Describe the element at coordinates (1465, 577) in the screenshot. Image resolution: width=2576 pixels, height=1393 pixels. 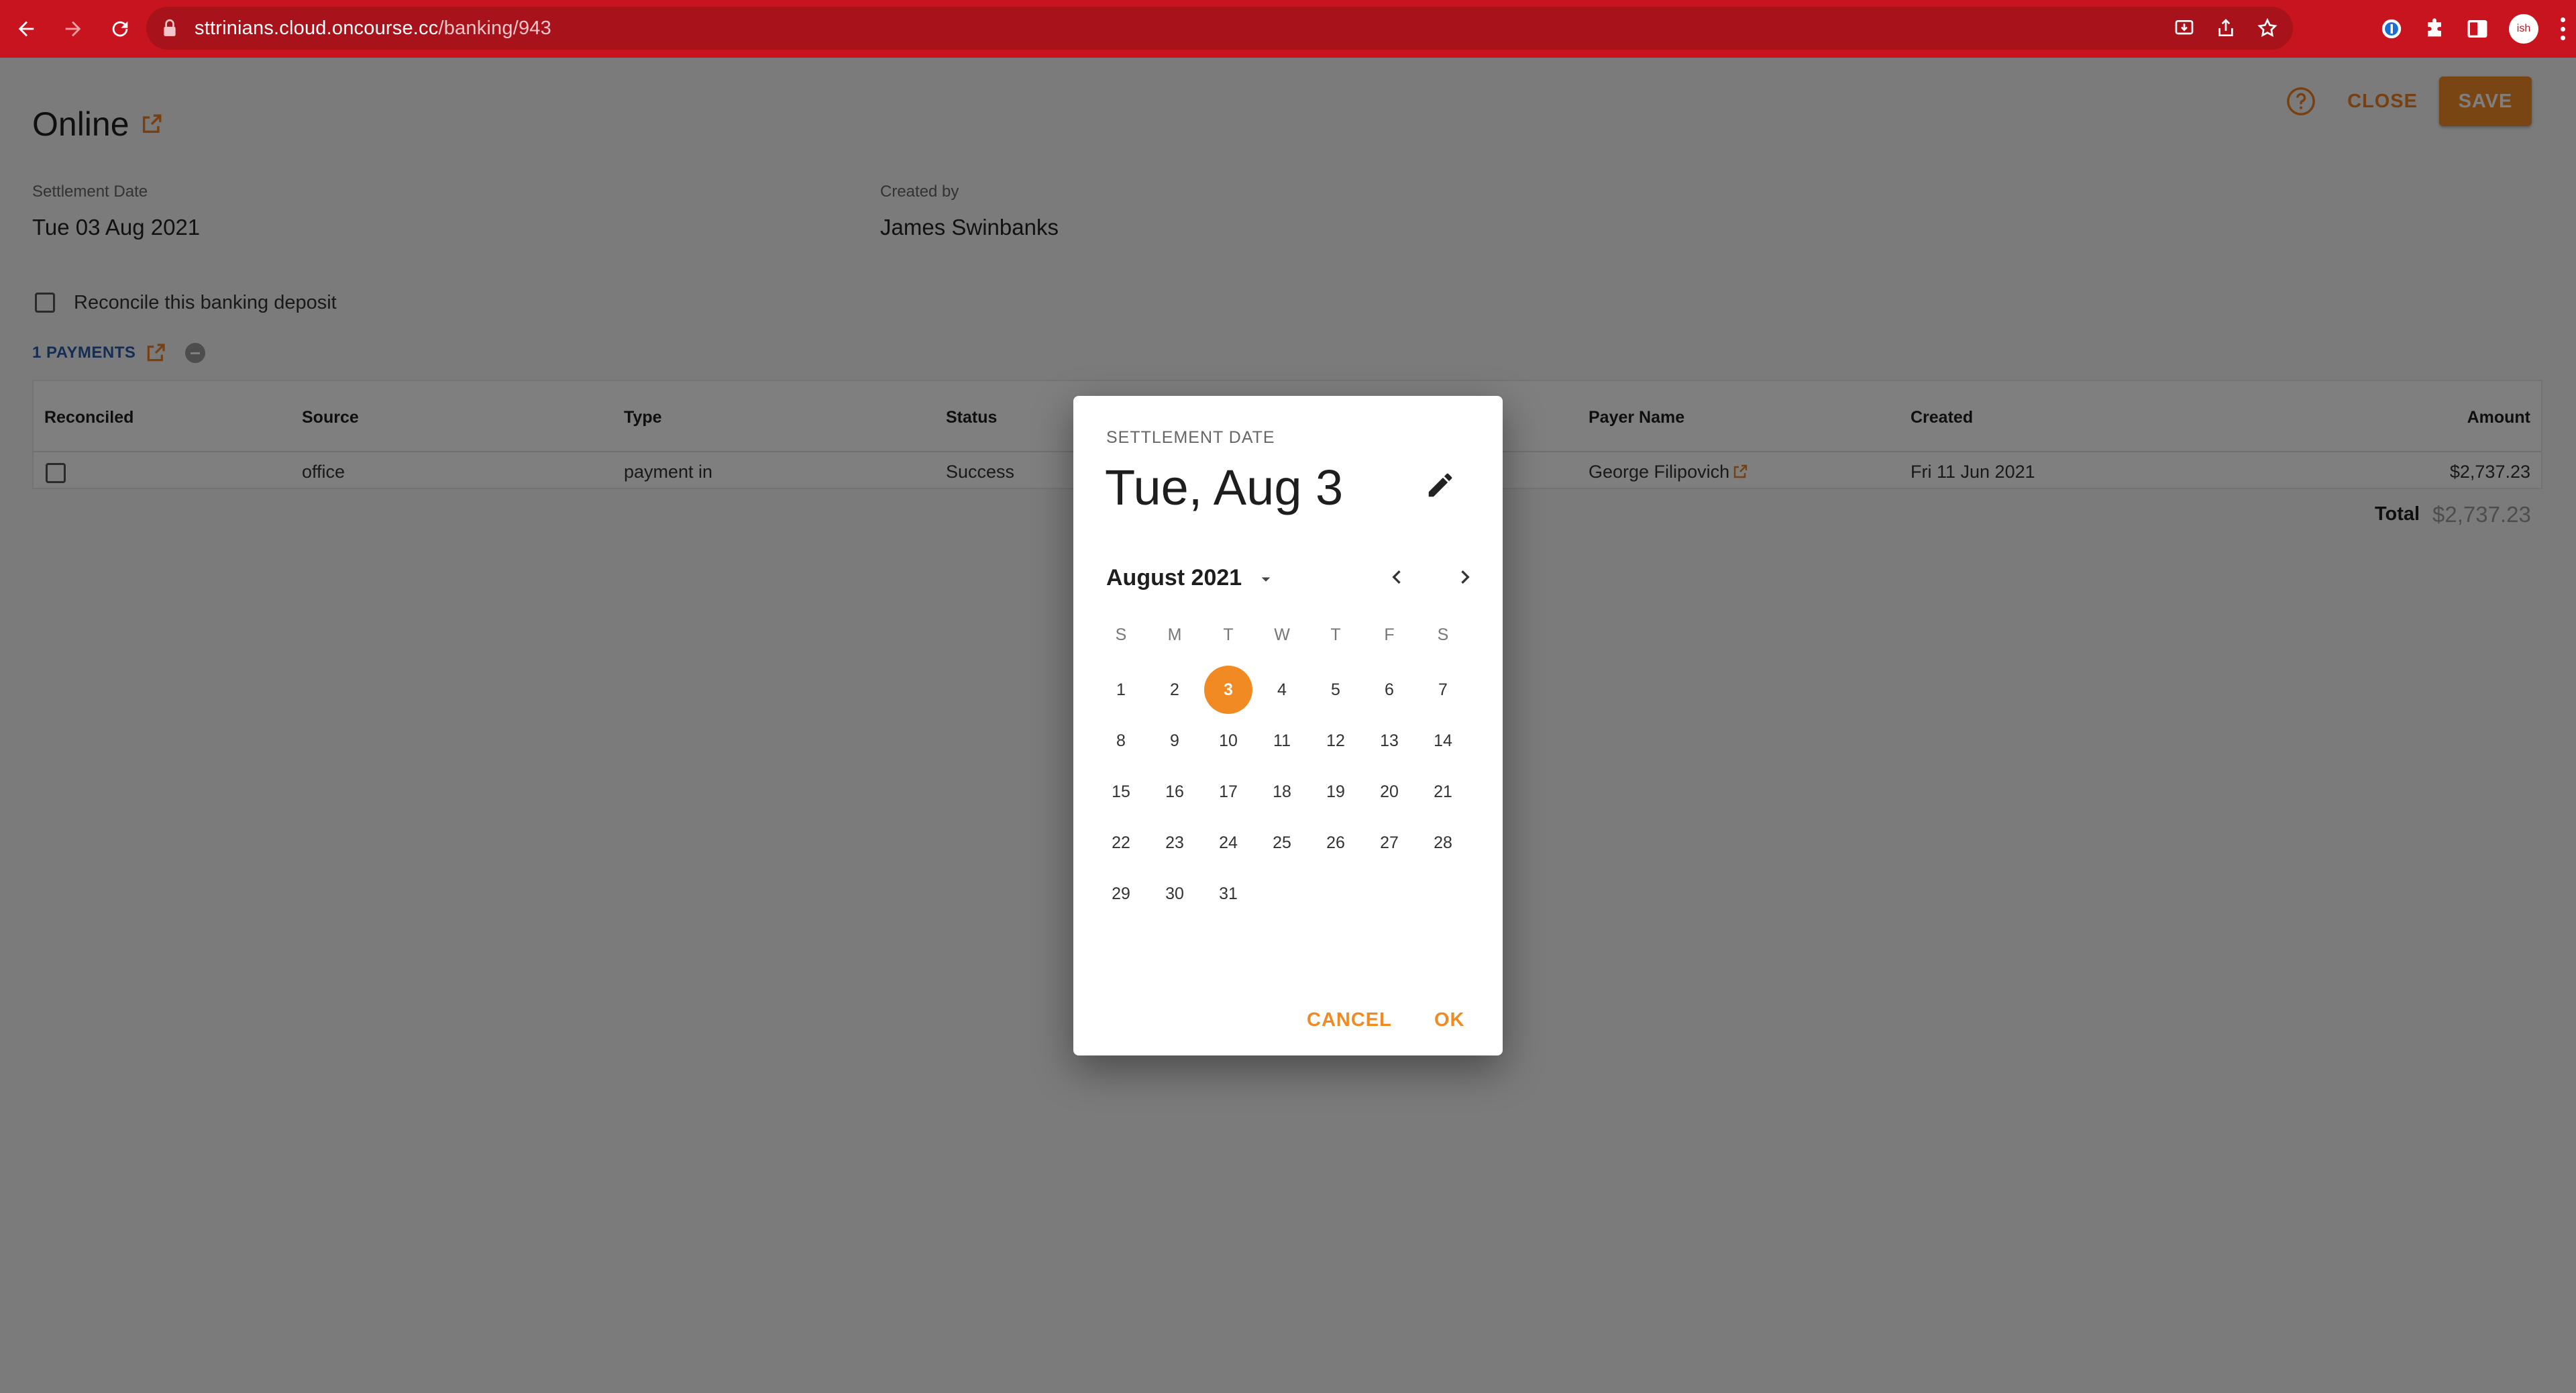
I see `next-month-button` at that location.